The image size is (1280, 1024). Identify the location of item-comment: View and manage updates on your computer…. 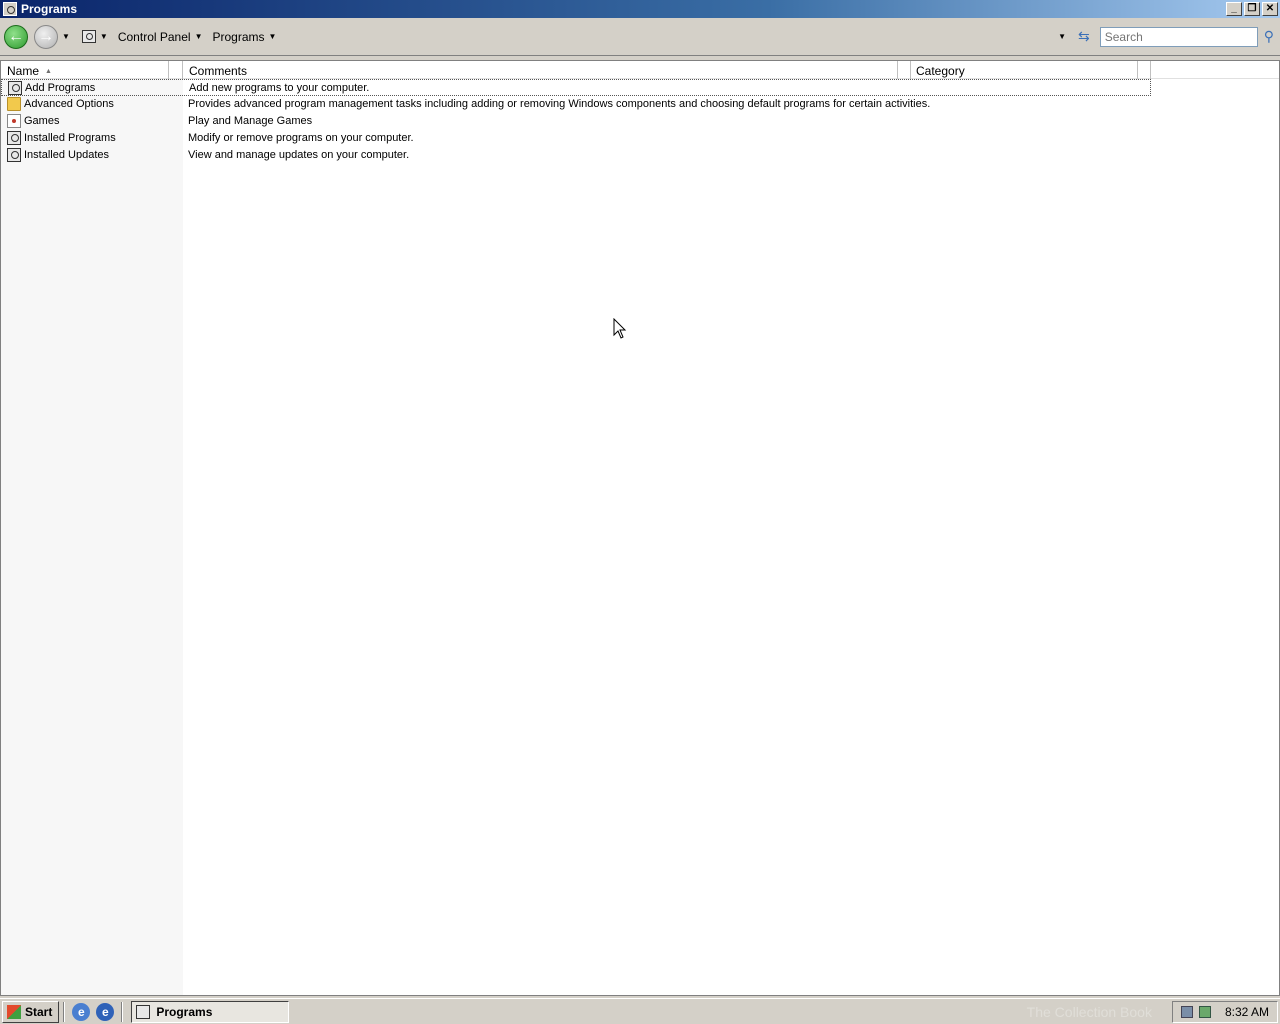
(299, 155).